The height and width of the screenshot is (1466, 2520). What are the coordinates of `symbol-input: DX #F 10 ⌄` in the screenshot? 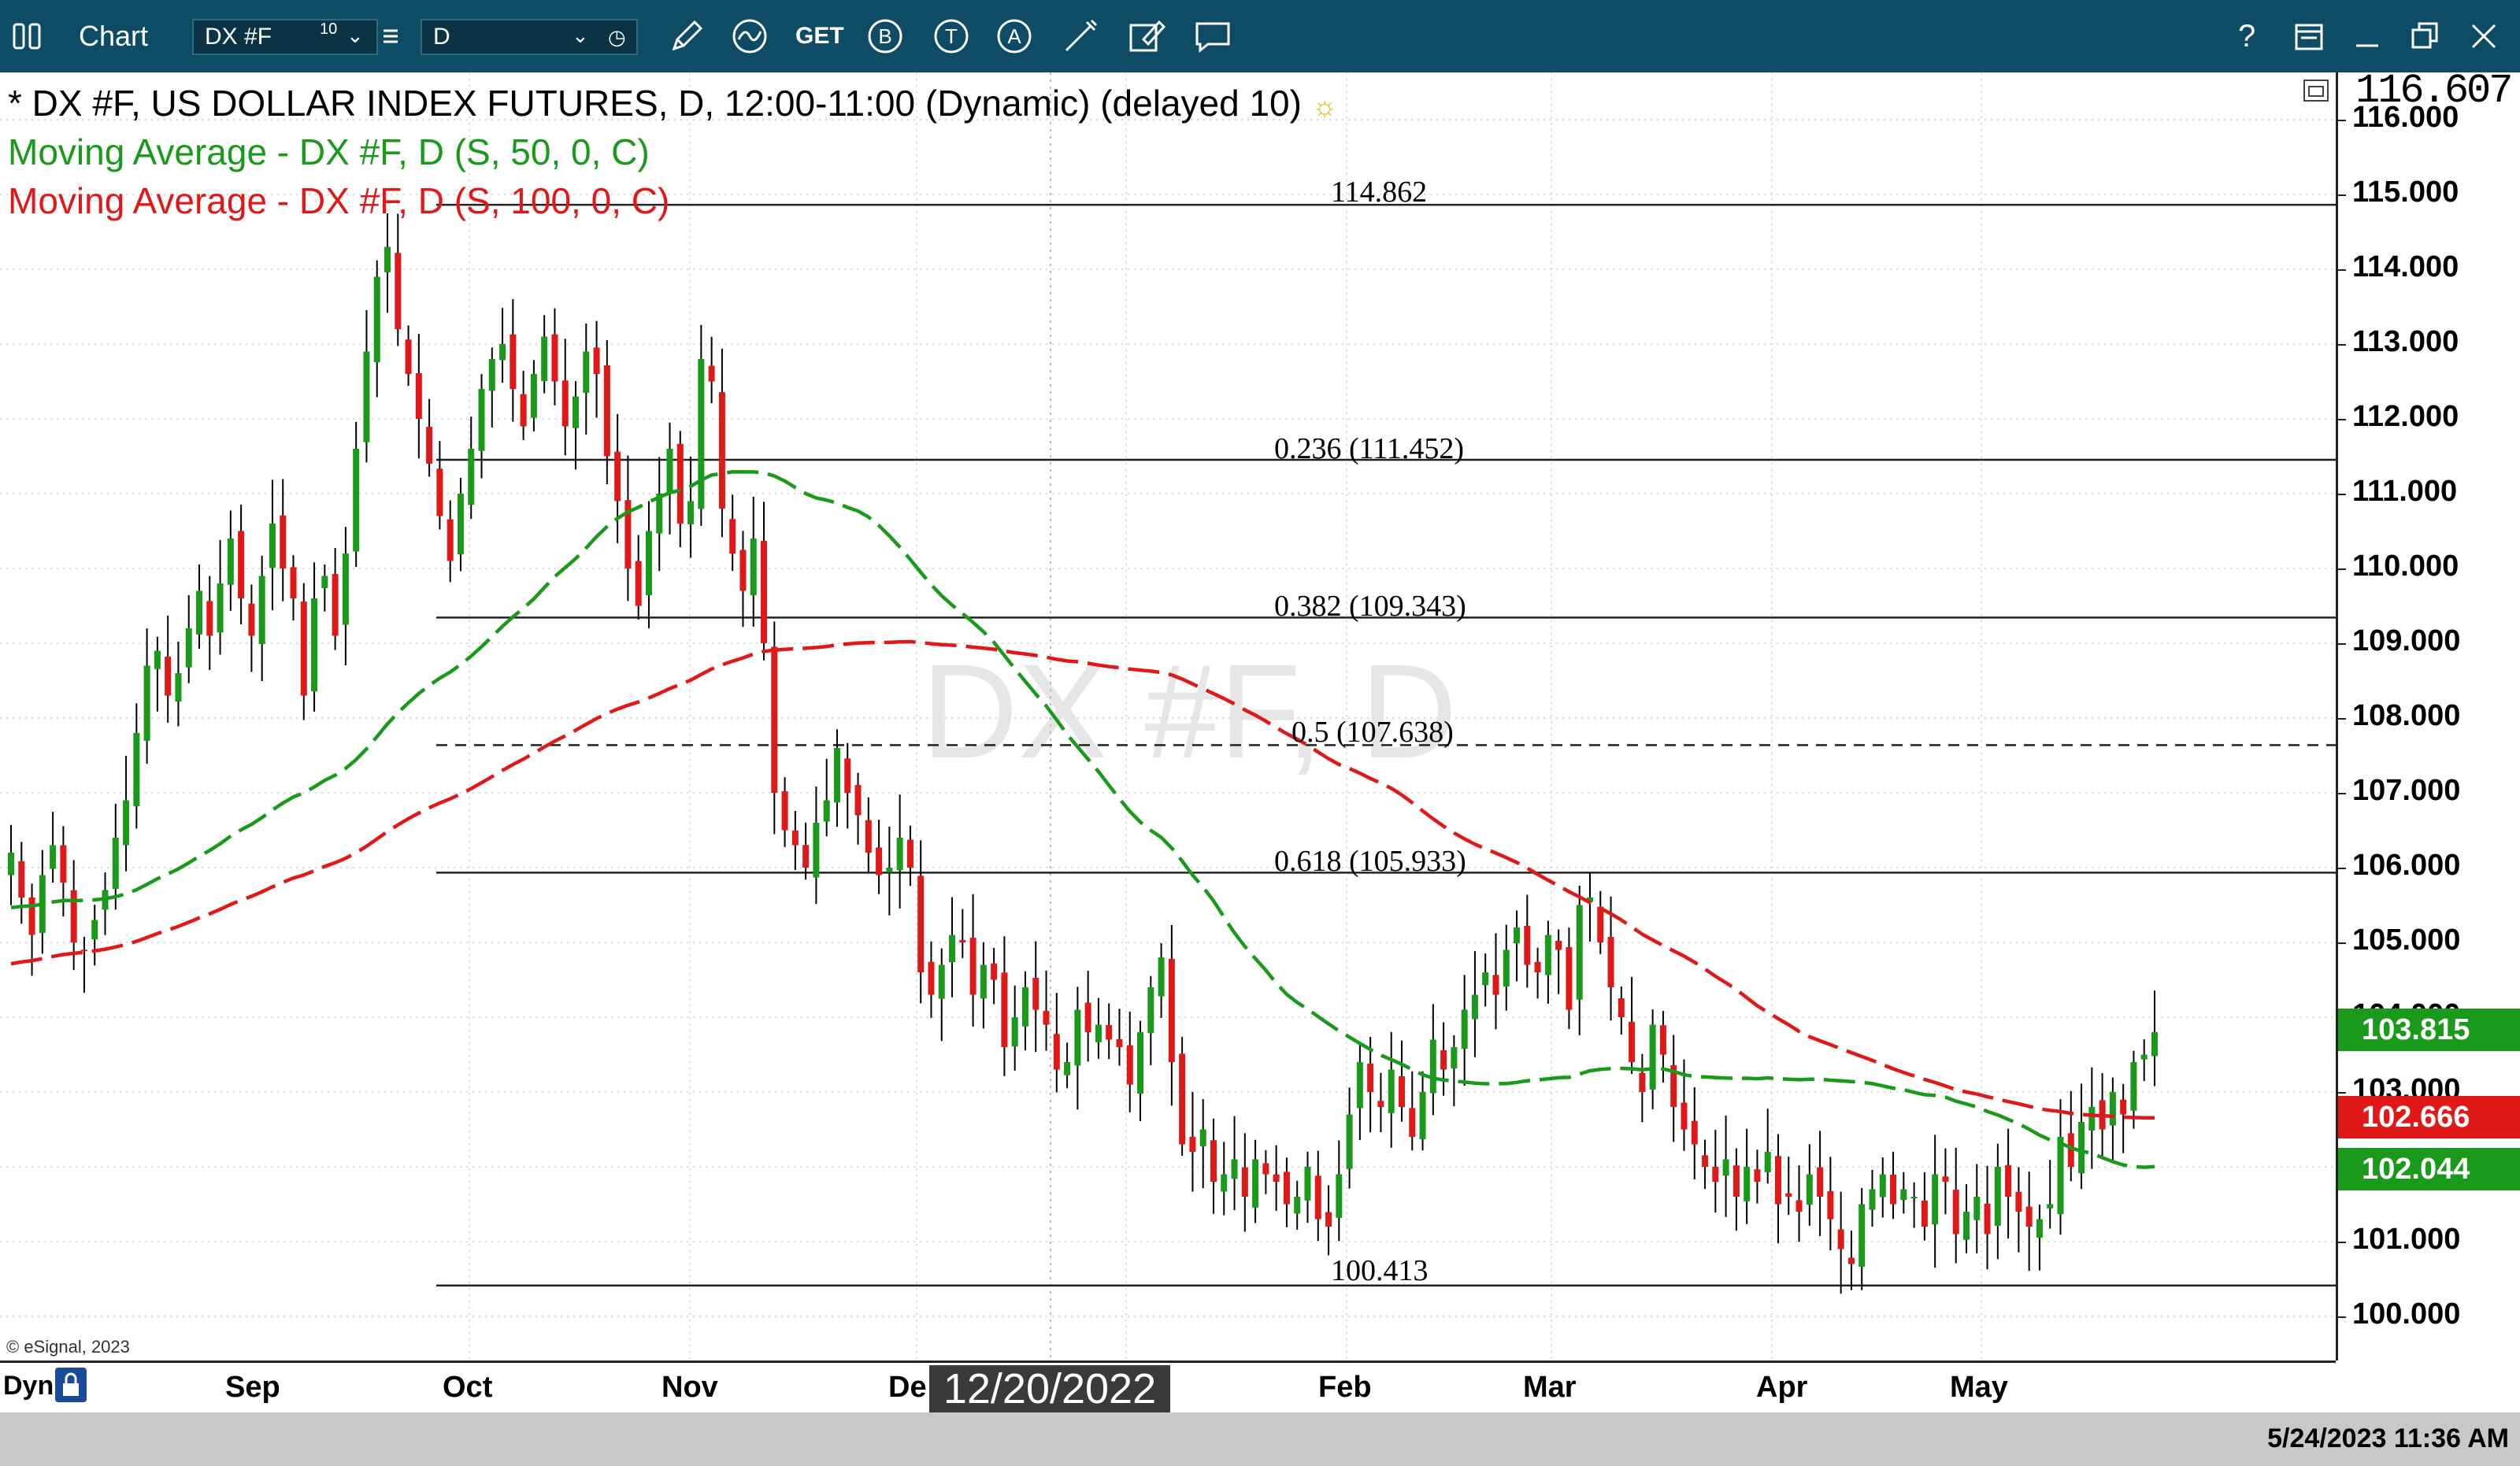 It's located at (285, 37).